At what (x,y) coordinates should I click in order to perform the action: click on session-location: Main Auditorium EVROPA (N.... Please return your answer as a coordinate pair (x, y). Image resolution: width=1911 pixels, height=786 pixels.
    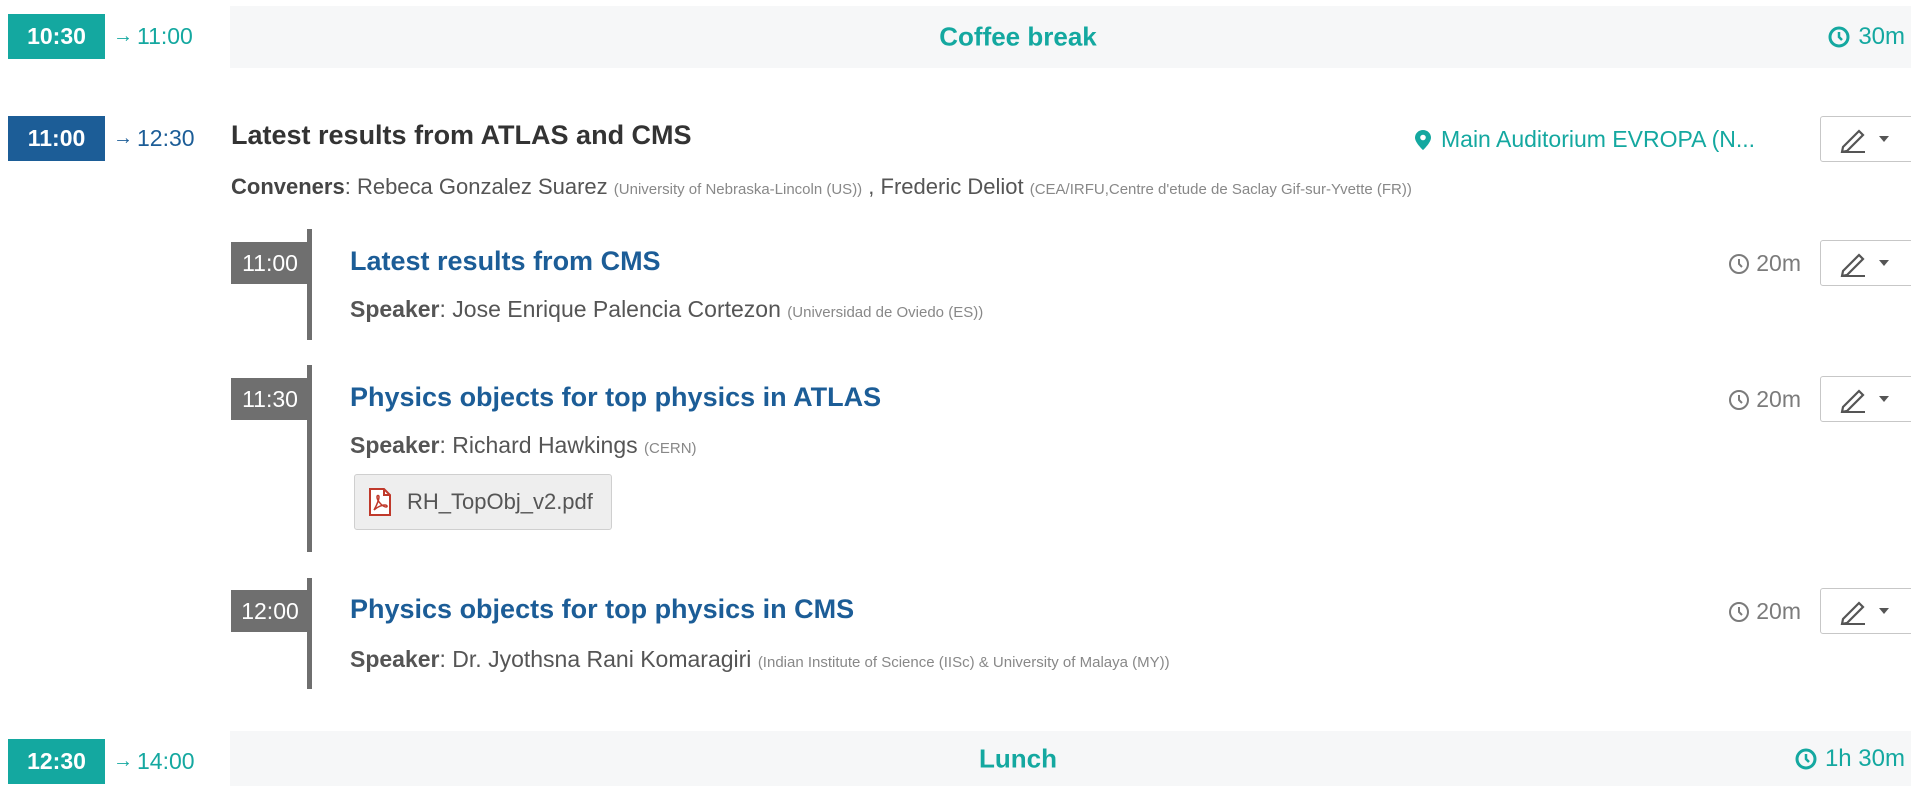
    Looking at the image, I should click on (1585, 139).